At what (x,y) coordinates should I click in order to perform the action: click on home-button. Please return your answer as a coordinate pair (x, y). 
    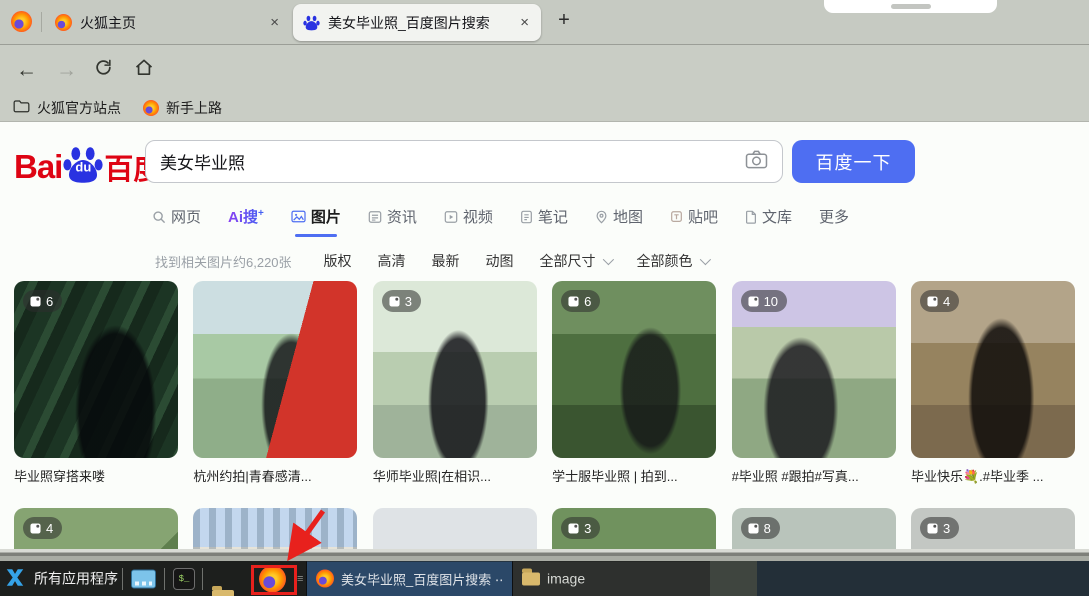
    Looking at the image, I should click on (144, 69).